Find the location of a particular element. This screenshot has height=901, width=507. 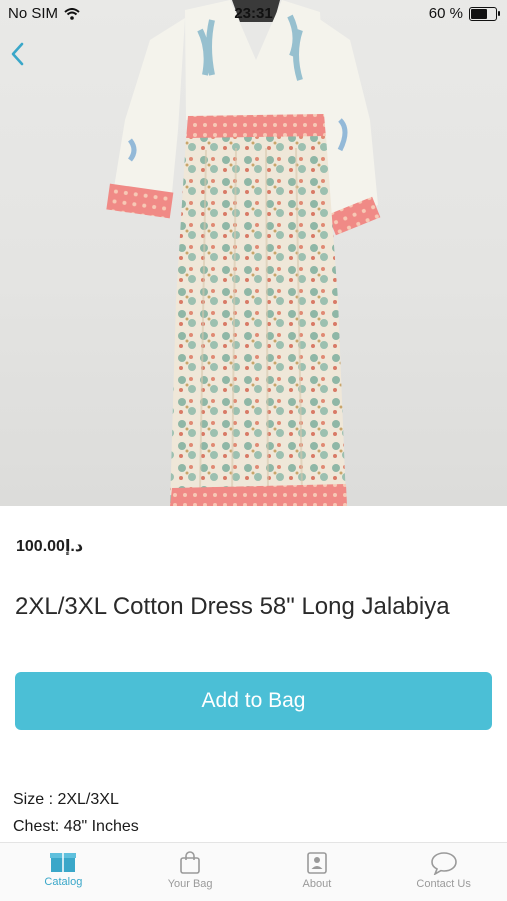

product-details: Size : 2XL/3XL Chest: 48" Inches is located at coordinates (76, 813).